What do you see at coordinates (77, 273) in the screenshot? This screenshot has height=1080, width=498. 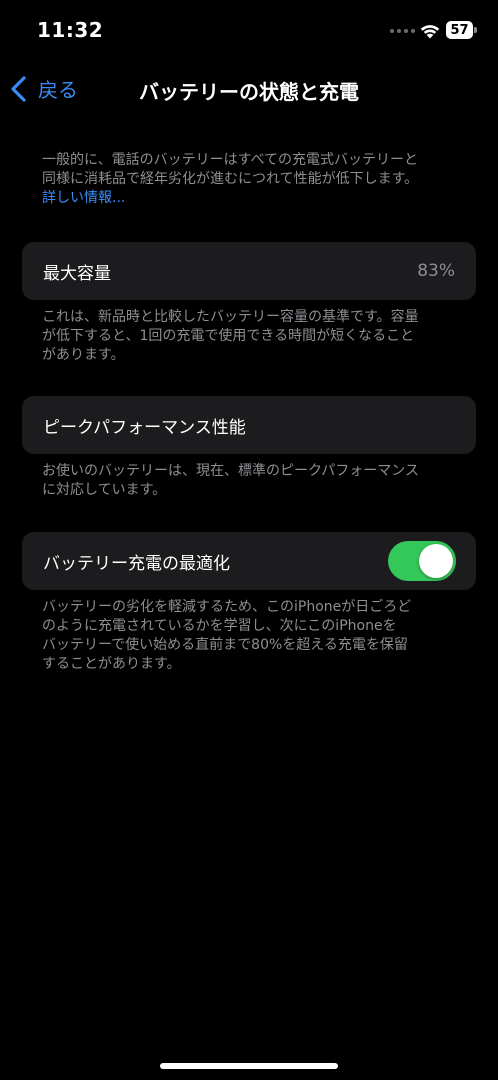 I see `max-capacity-label: 最大容量` at bounding box center [77, 273].